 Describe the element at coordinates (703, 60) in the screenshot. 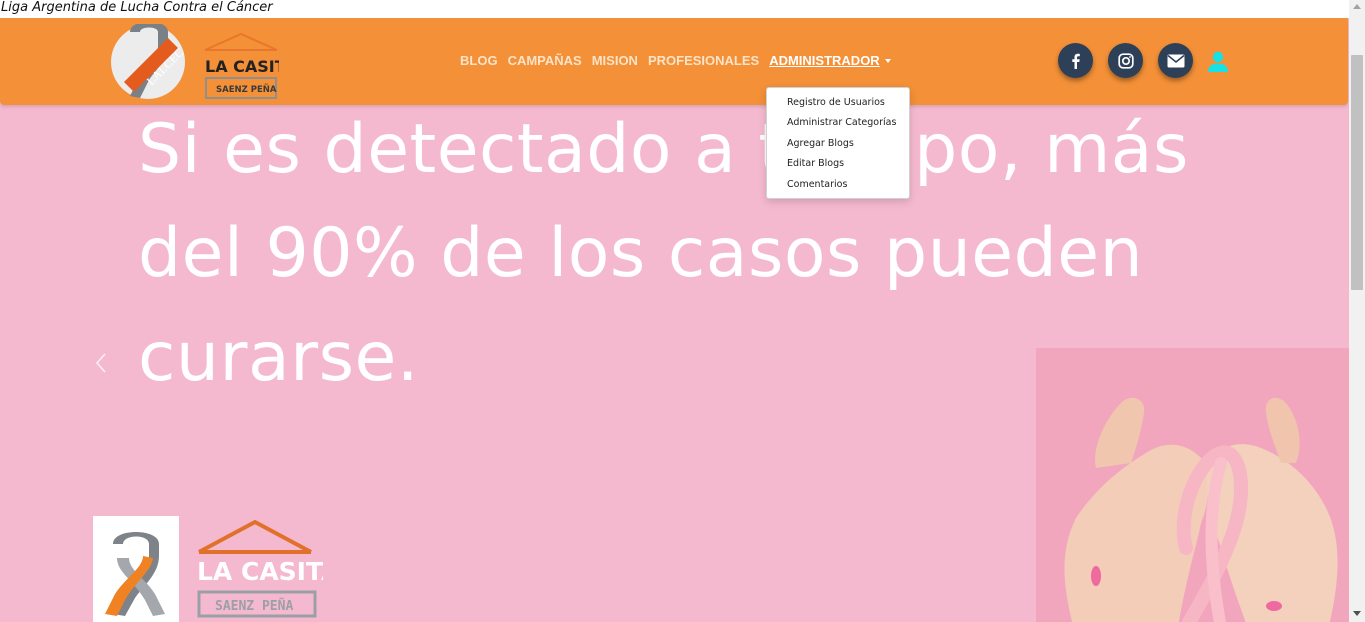

I see `nav-link-profesionales: PROFESIONALES` at that location.